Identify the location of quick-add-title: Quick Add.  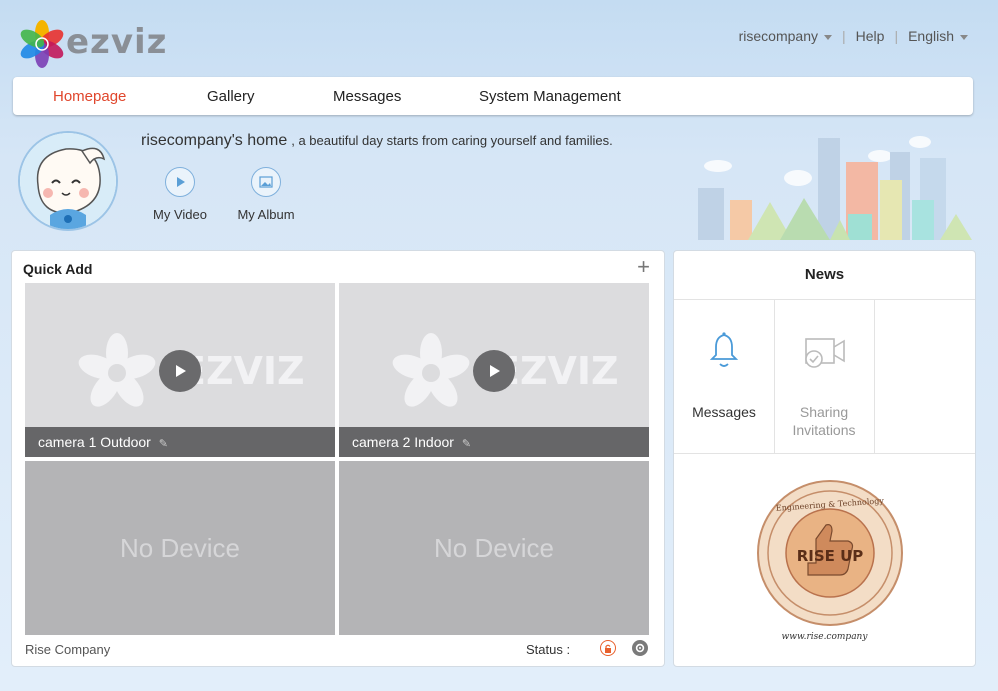
(58, 269).